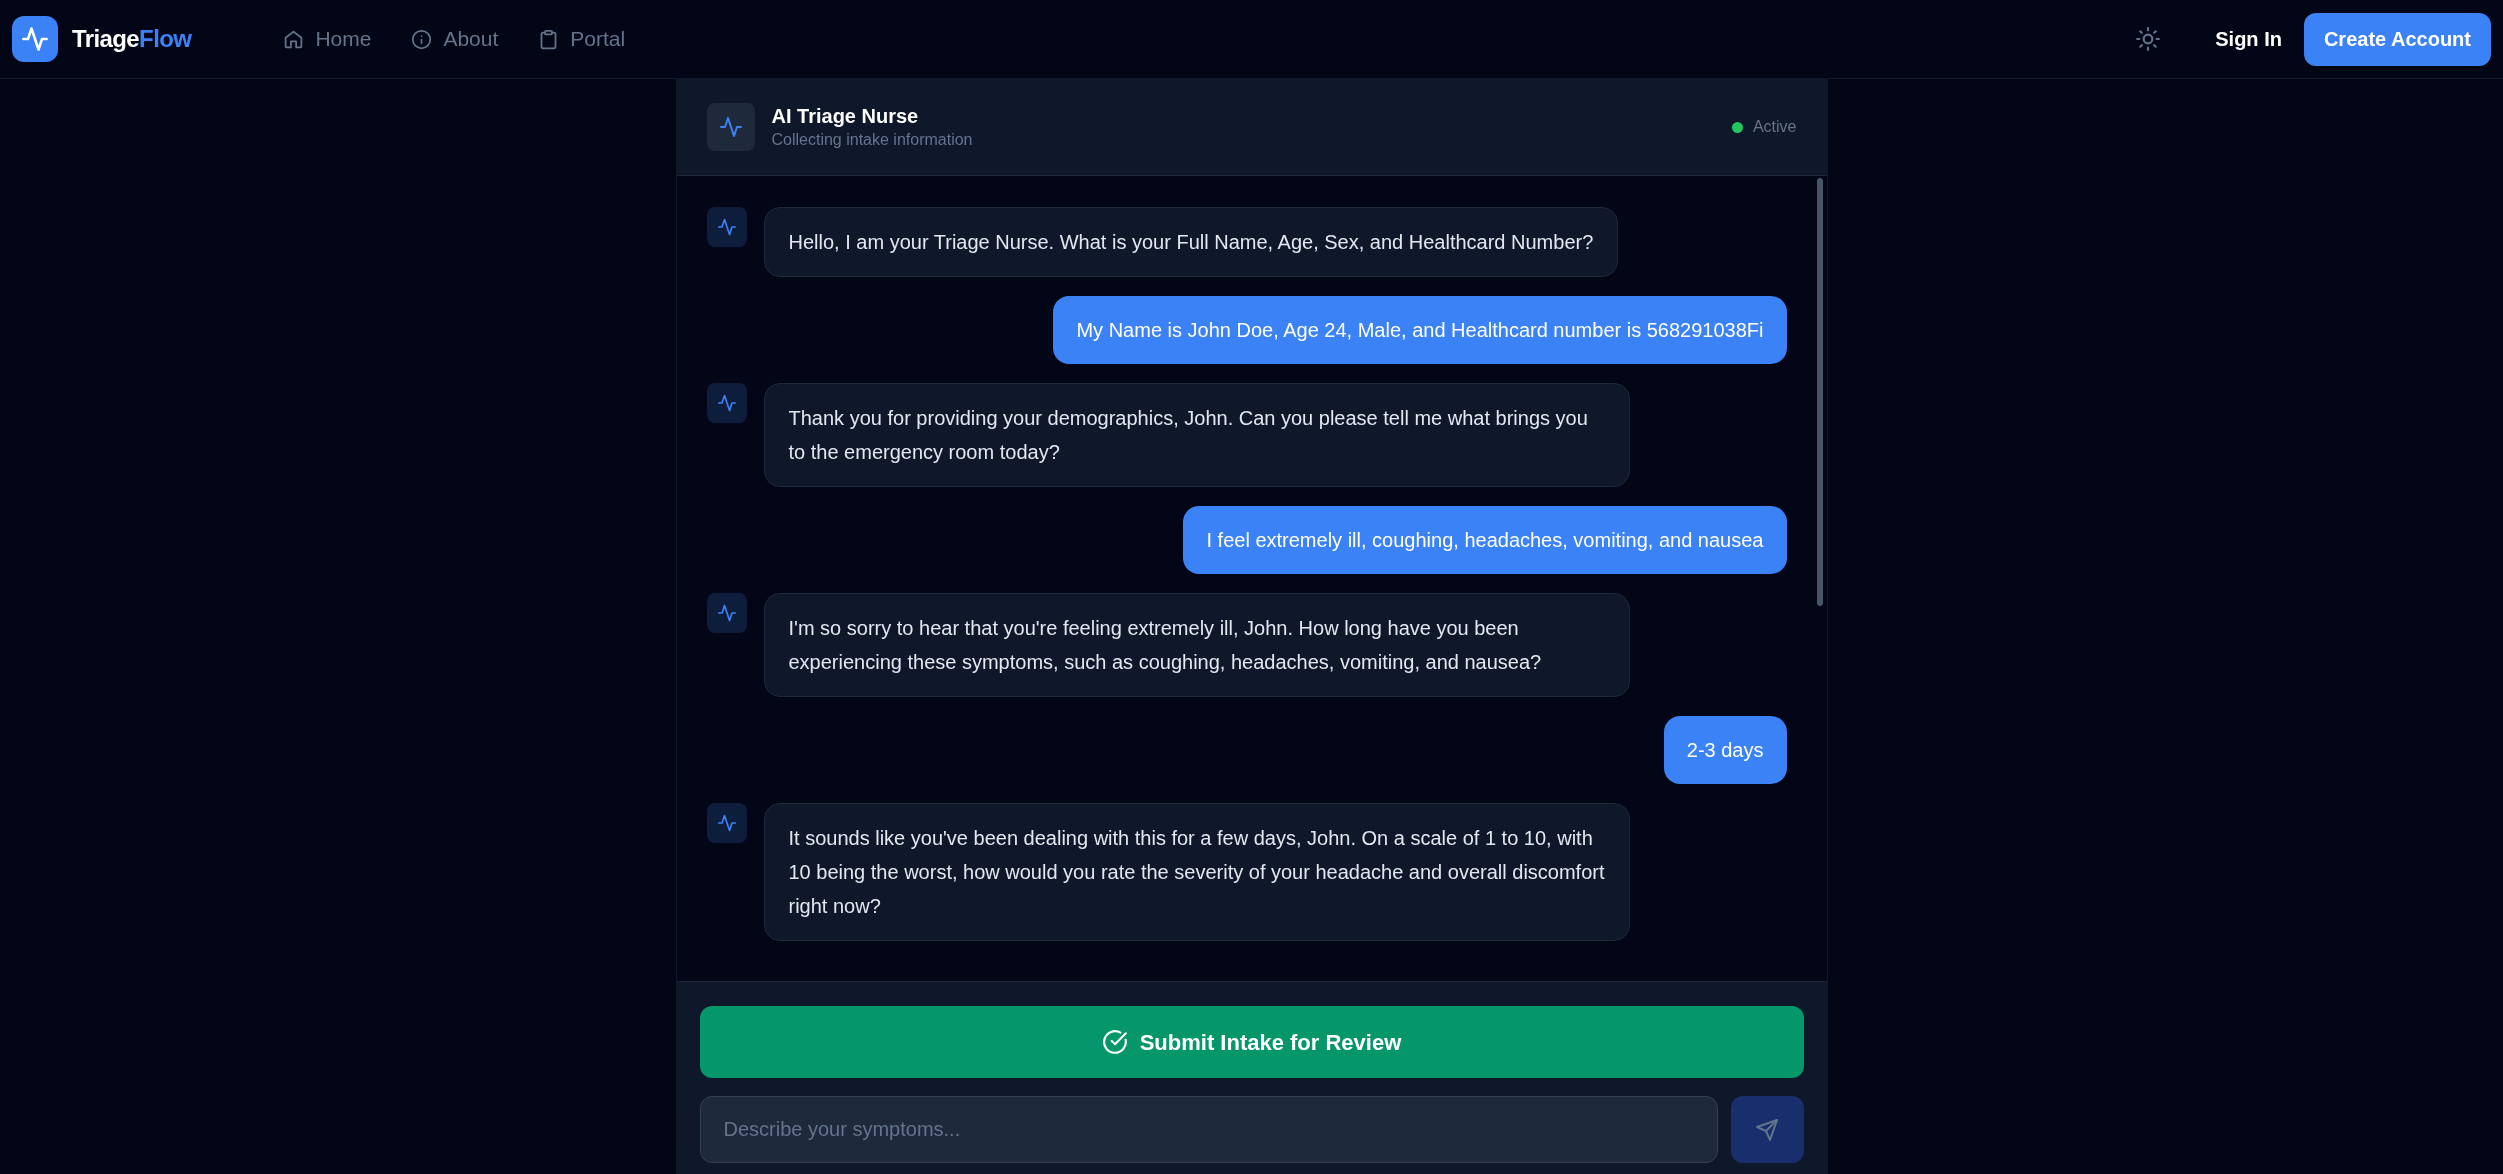 This screenshot has height=1174, width=2503. What do you see at coordinates (582, 39) in the screenshot?
I see `nav-link: Portal` at bounding box center [582, 39].